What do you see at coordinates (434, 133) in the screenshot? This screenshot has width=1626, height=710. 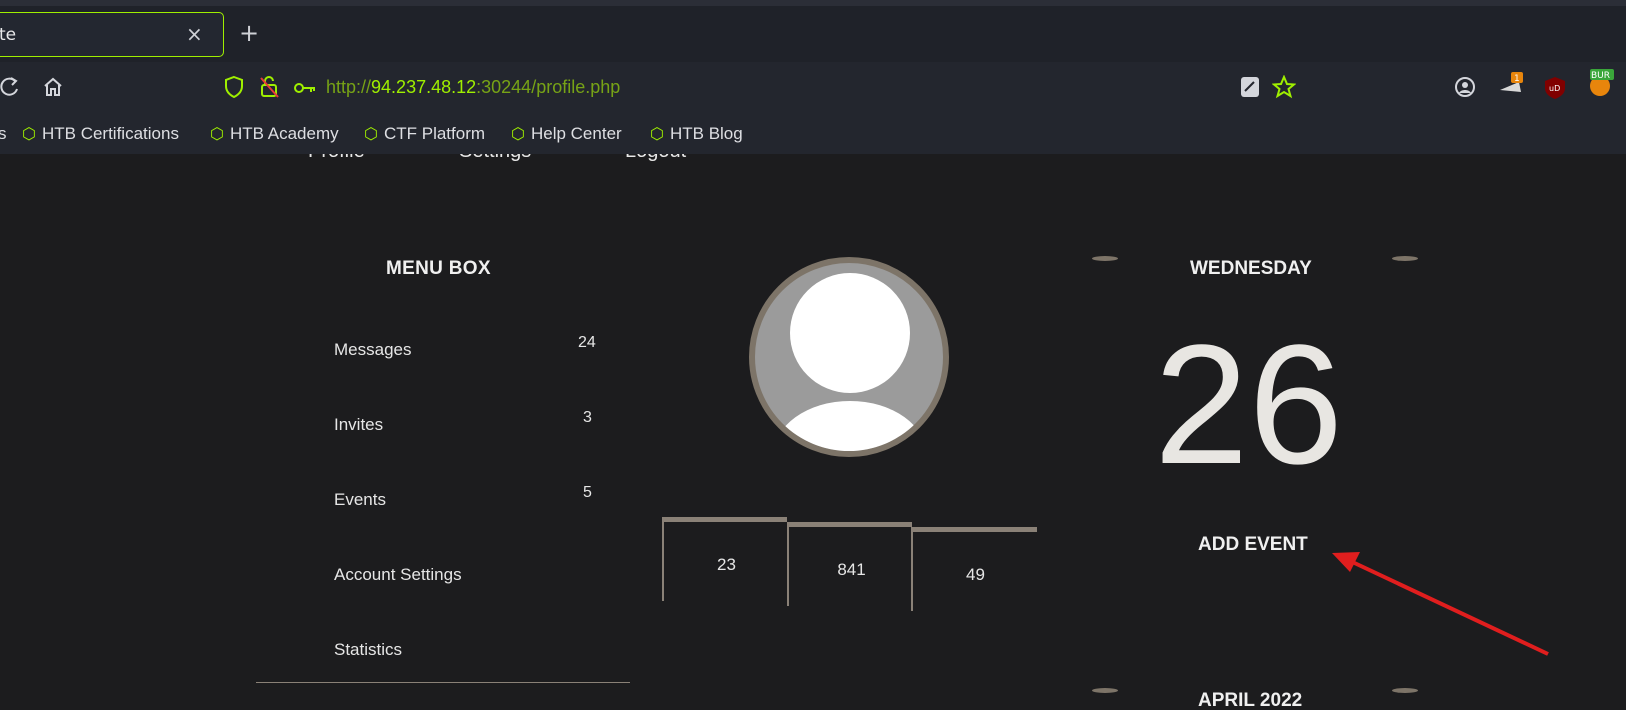 I see `bookmark-label: CTF Platform` at bounding box center [434, 133].